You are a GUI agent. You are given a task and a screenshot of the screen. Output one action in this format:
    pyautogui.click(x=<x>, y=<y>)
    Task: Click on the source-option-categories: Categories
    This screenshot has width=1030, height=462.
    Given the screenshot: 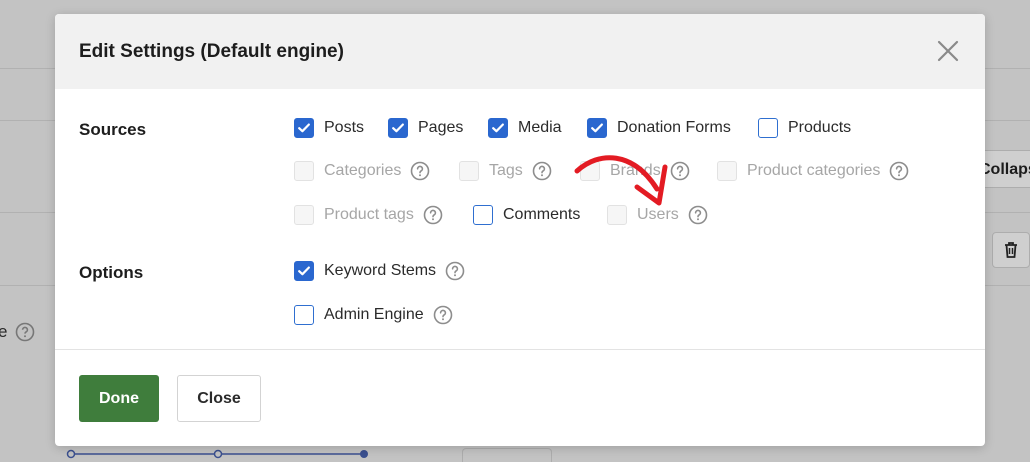 What is the action you would take?
    pyautogui.click(x=362, y=171)
    